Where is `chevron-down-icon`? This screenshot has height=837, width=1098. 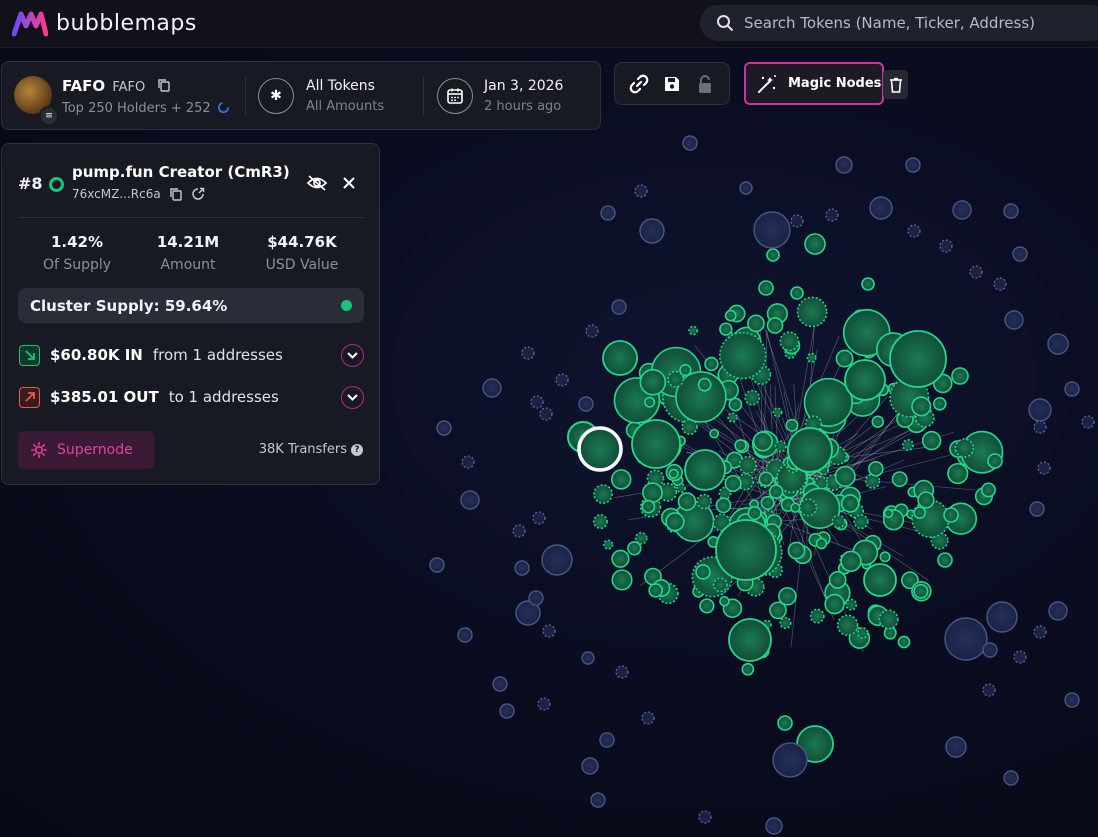 chevron-down-icon is located at coordinates (352, 355).